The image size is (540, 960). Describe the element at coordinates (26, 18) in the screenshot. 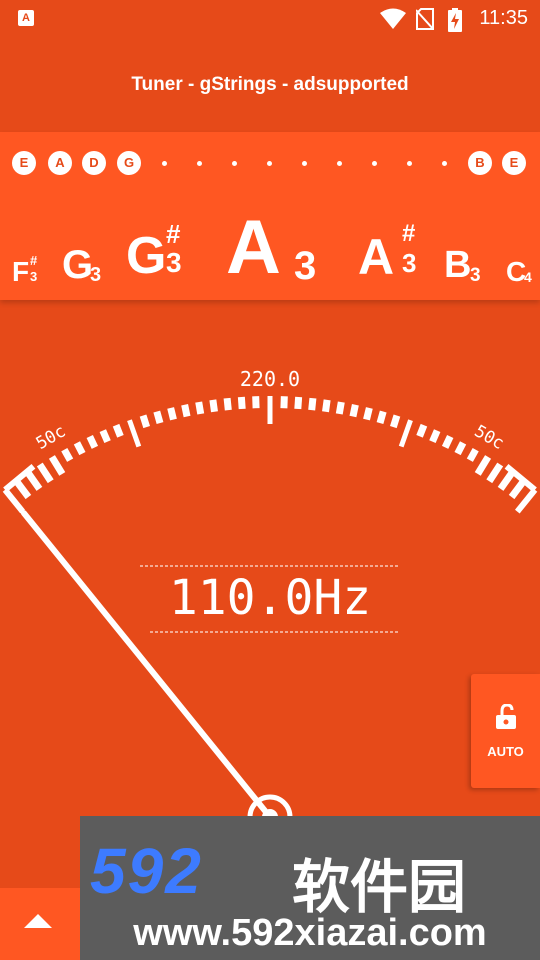

I see `app-notification-icon: A` at that location.